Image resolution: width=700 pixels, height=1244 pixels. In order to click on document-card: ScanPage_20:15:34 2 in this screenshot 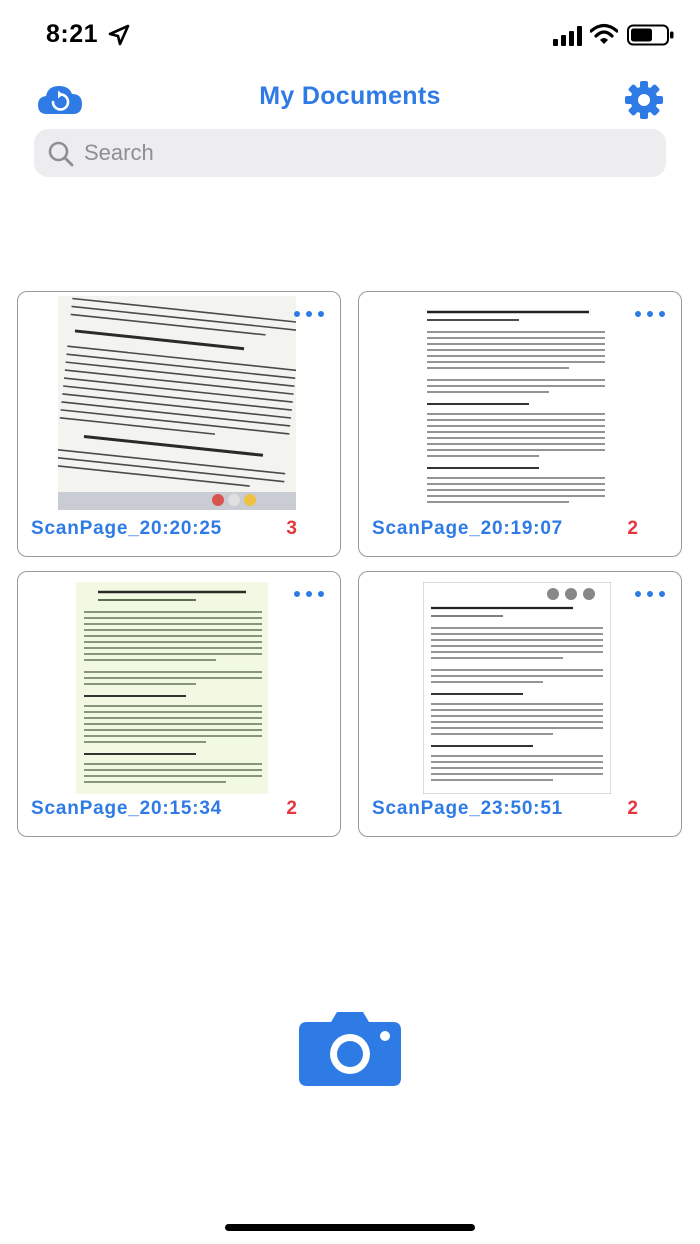, I will do `click(179, 704)`.